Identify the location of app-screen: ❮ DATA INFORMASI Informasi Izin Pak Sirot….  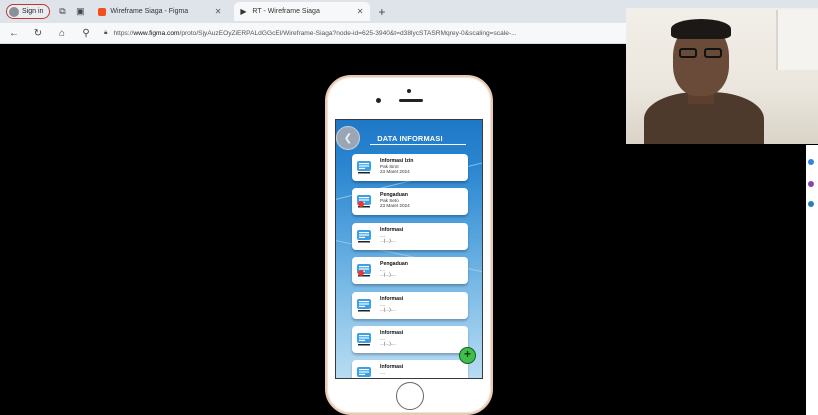
(409, 249).